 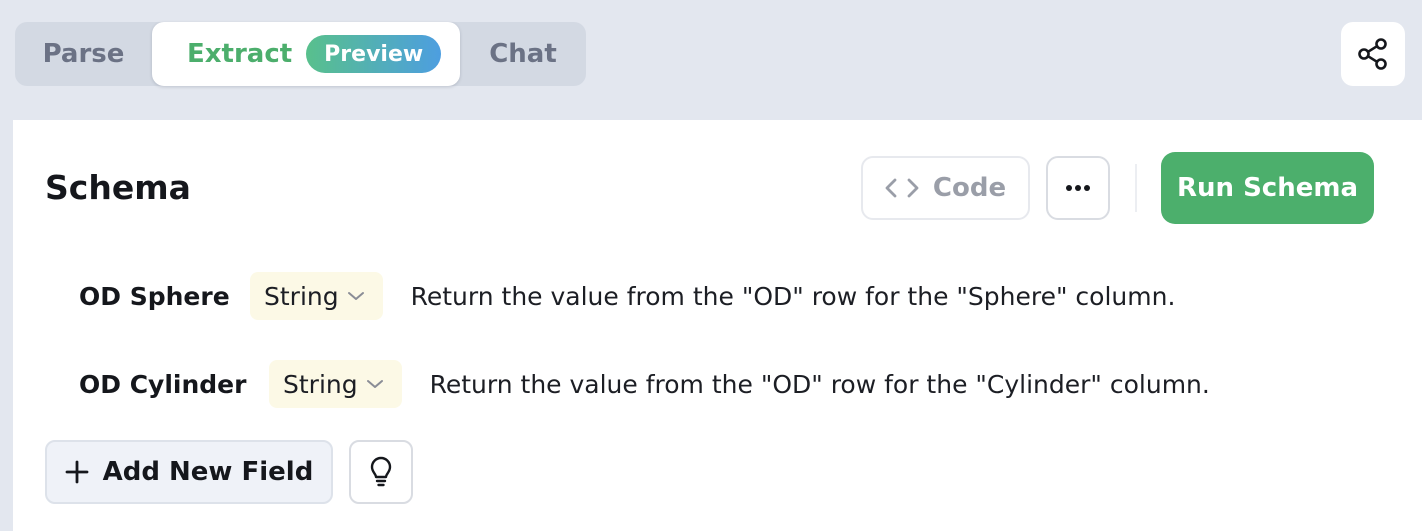 I want to click on more-options-button, so click(x=1078, y=188).